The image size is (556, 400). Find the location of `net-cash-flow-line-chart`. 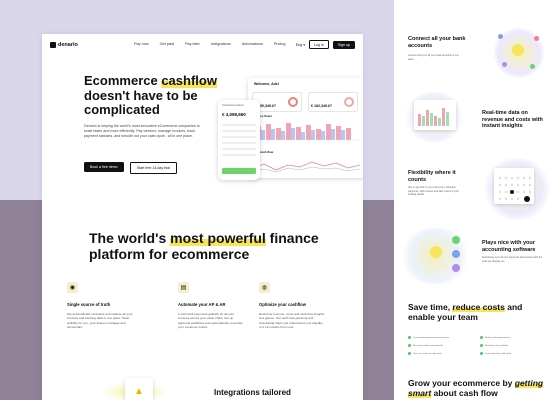

net-cash-flow-line-chart is located at coordinates (306, 167).